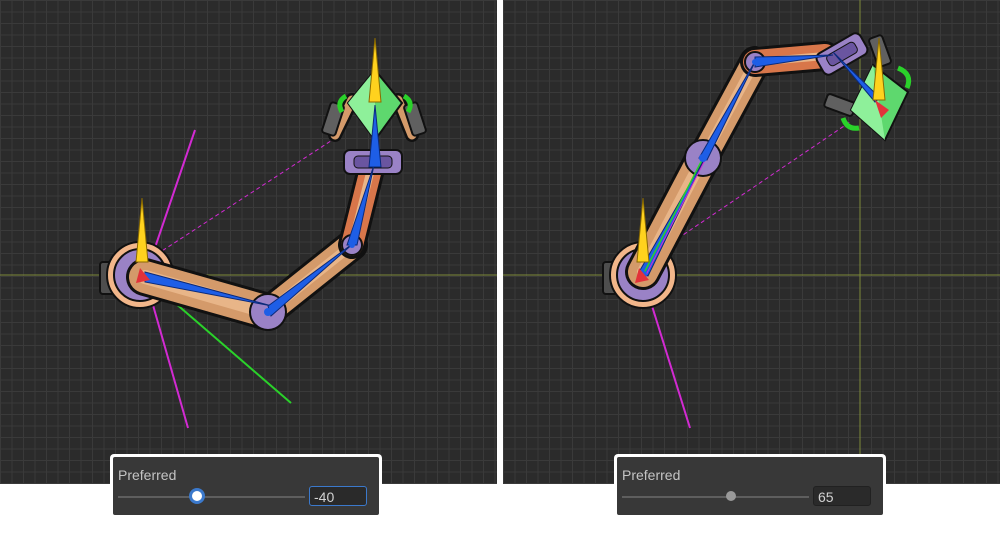 The height and width of the screenshot is (538, 1000). What do you see at coordinates (242, 198) in the screenshot?
I see `target-dashed-line` at bounding box center [242, 198].